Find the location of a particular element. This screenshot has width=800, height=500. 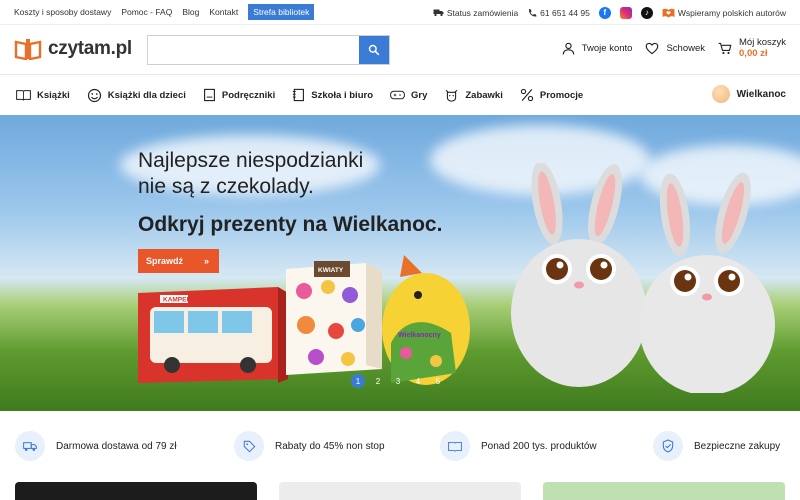

book-icon is located at coordinates (23, 95).